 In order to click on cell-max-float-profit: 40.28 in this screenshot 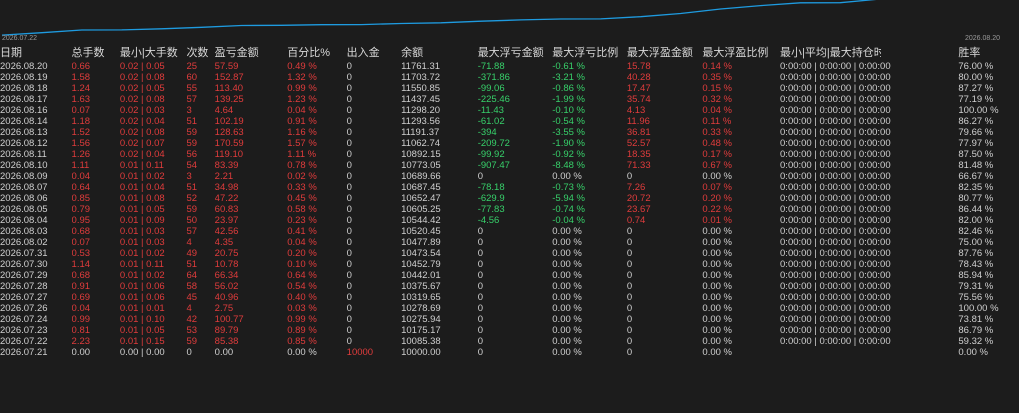, I will do `click(638, 77)`.